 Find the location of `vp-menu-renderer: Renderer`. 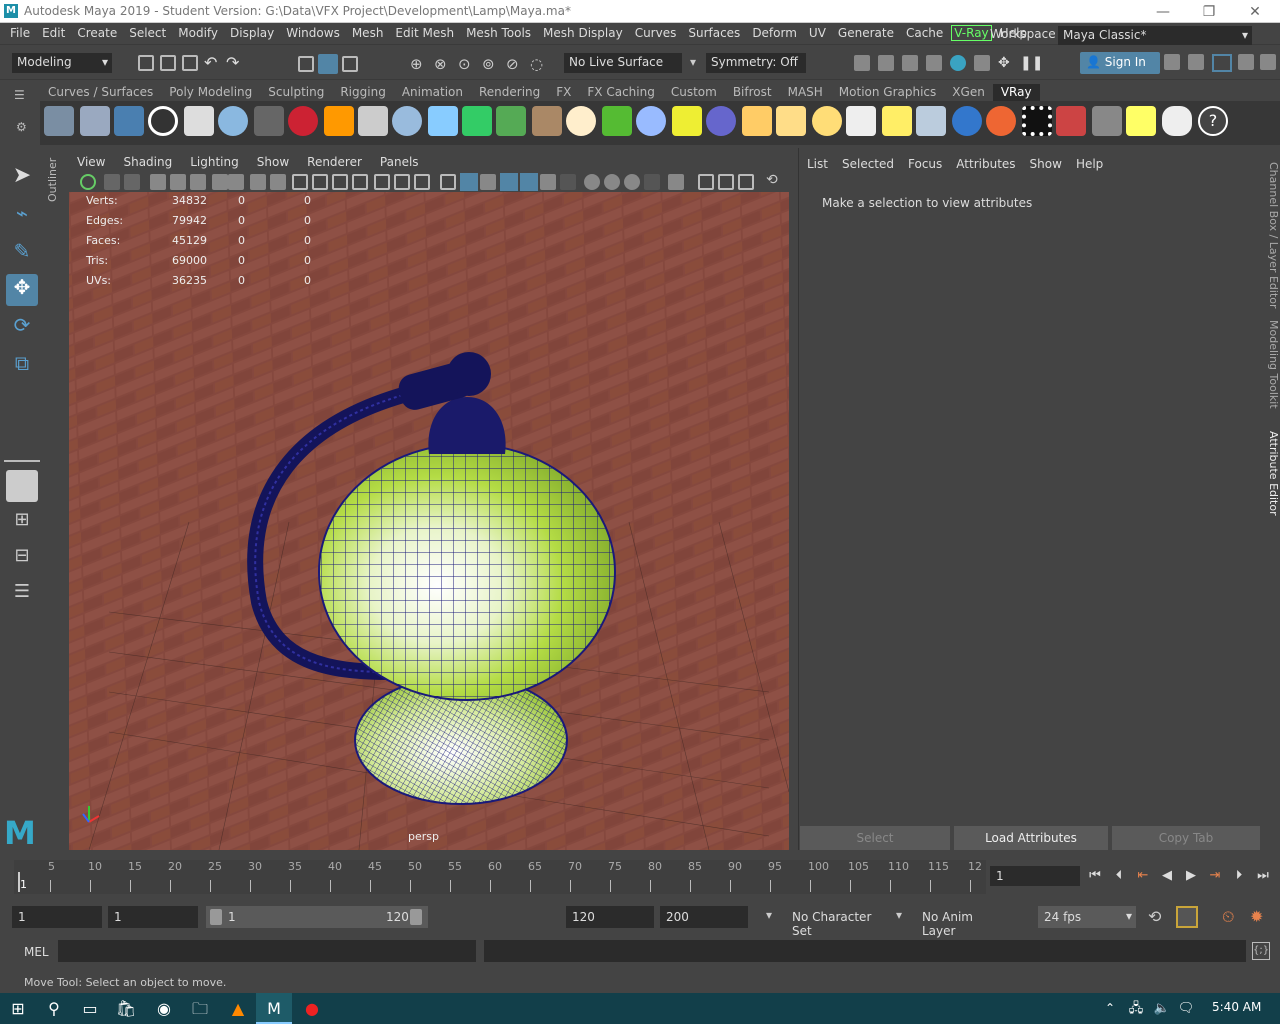

vp-menu-renderer: Renderer is located at coordinates (334, 162).